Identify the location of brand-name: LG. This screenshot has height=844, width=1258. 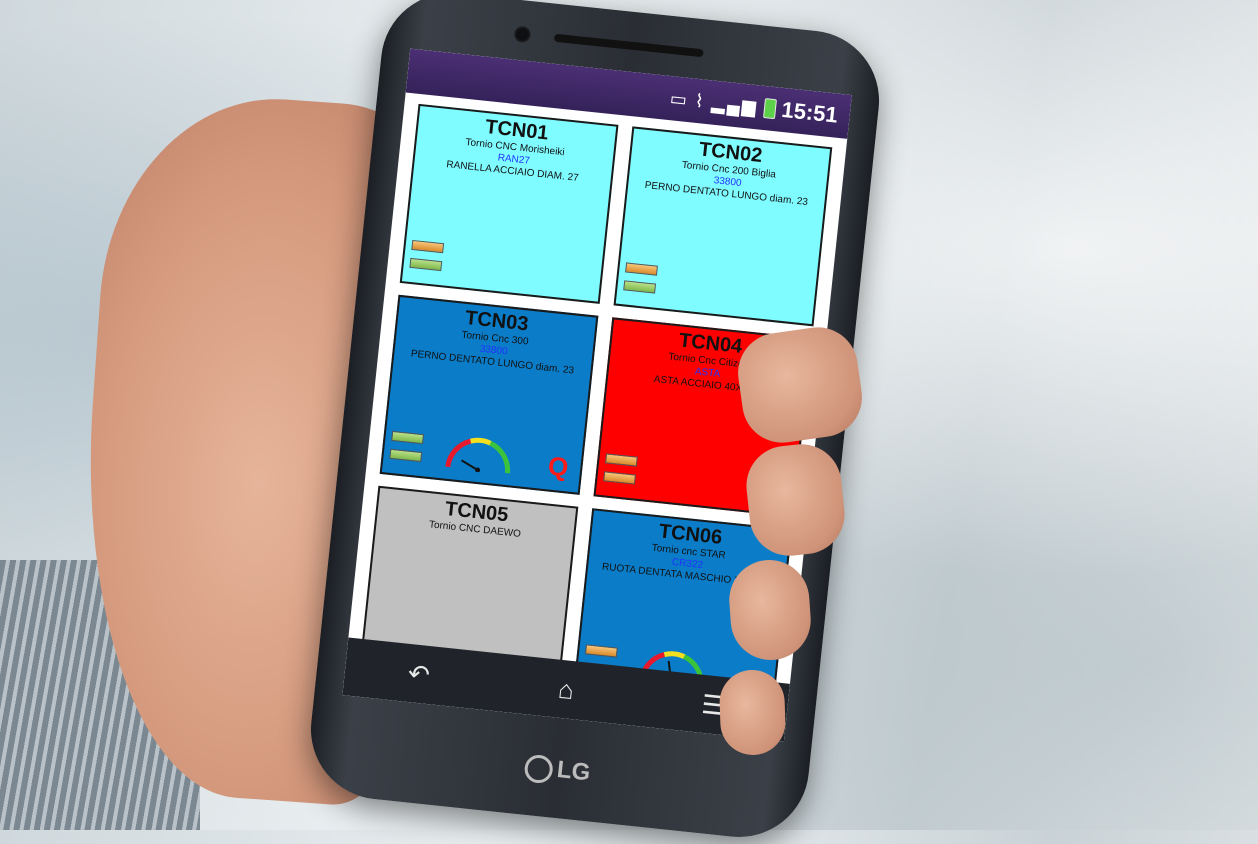
(573, 771).